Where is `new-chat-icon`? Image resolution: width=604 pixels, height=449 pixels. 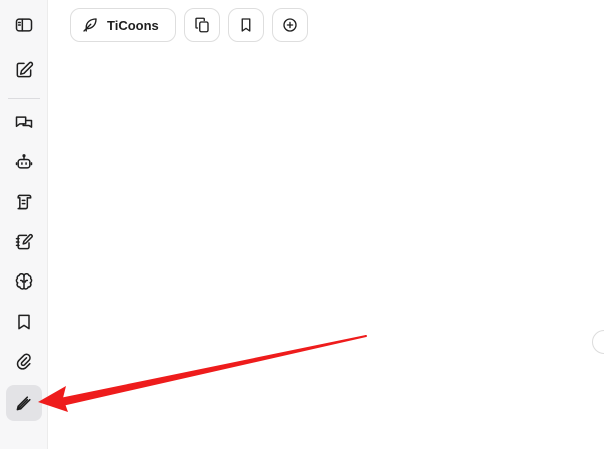 new-chat-icon is located at coordinates (25, 69).